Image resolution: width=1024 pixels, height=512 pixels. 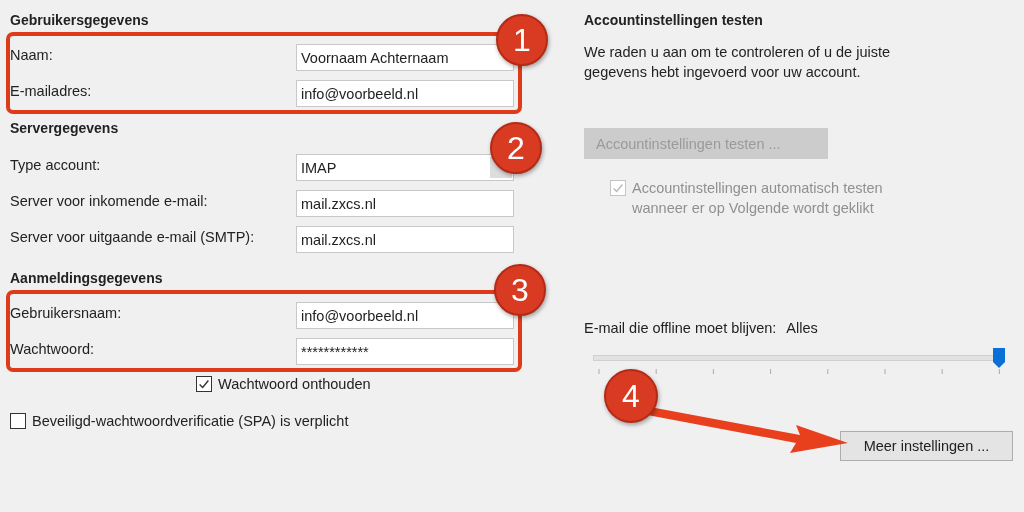 What do you see at coordinates (405, 351) in the screenshot?
I see `password-field: ************` at bounding box center [405, 351].